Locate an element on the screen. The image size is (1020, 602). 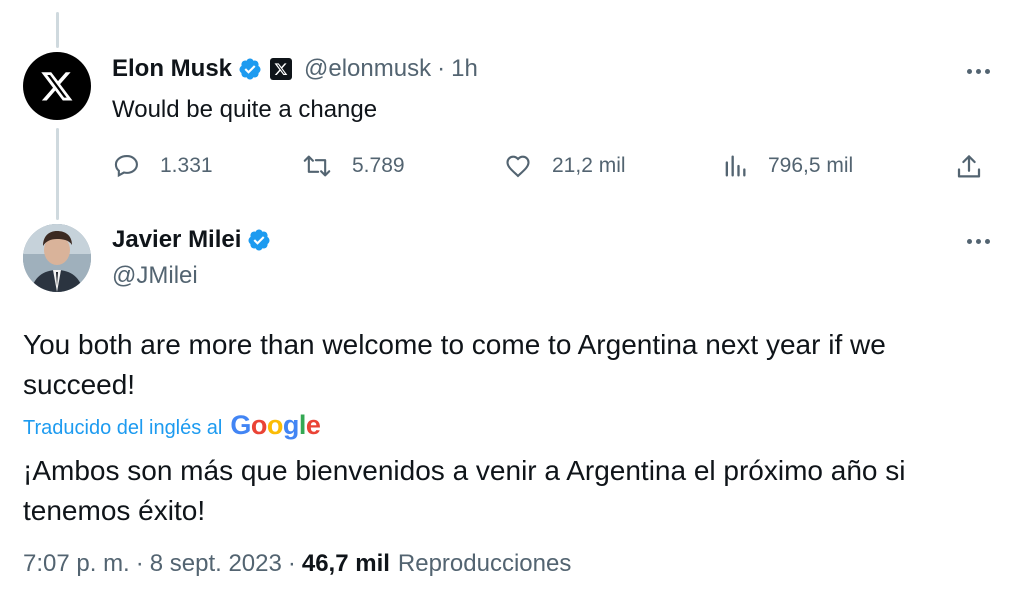
tweet-date: 8 sept. 2023 is located at coordinates (216, 564).